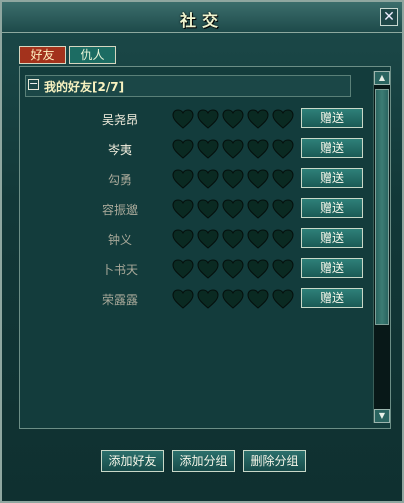  I want to click on scroll-thumb, so click(382, 207).